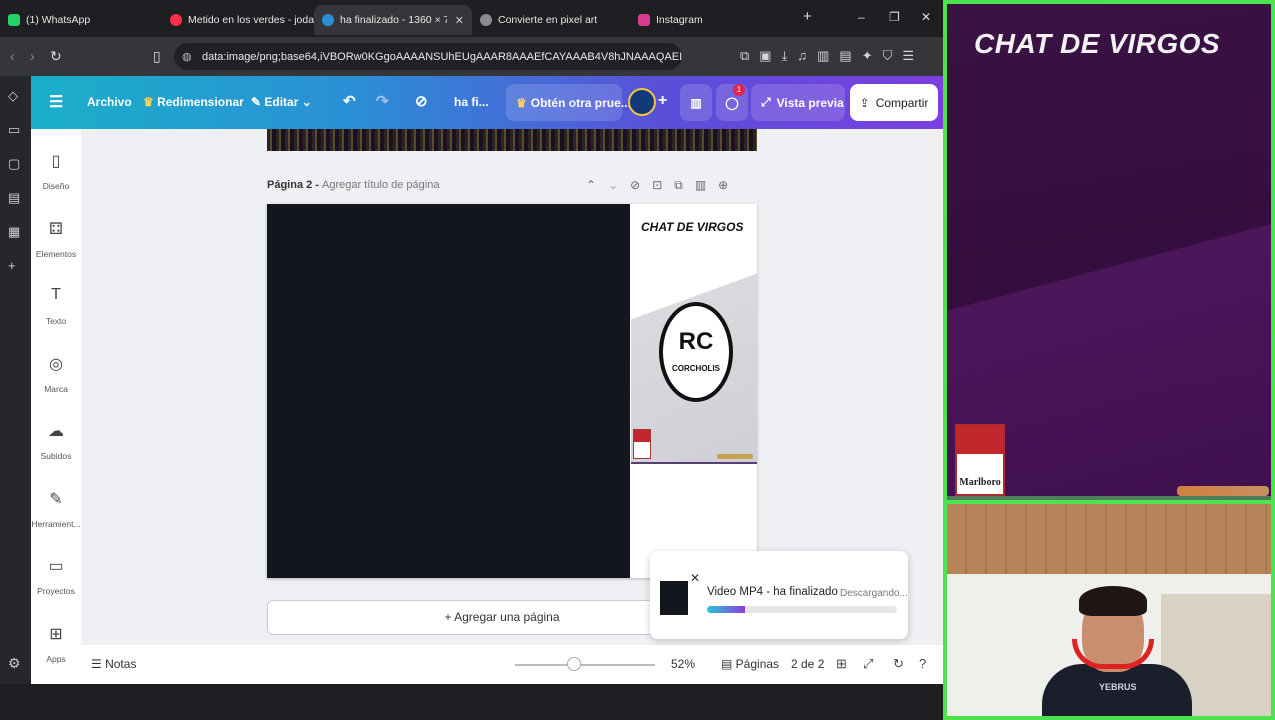  Describe the element at coordinates (613, 185) in the screenshot. I see `chevron-down-icon: ⌄` at that location.